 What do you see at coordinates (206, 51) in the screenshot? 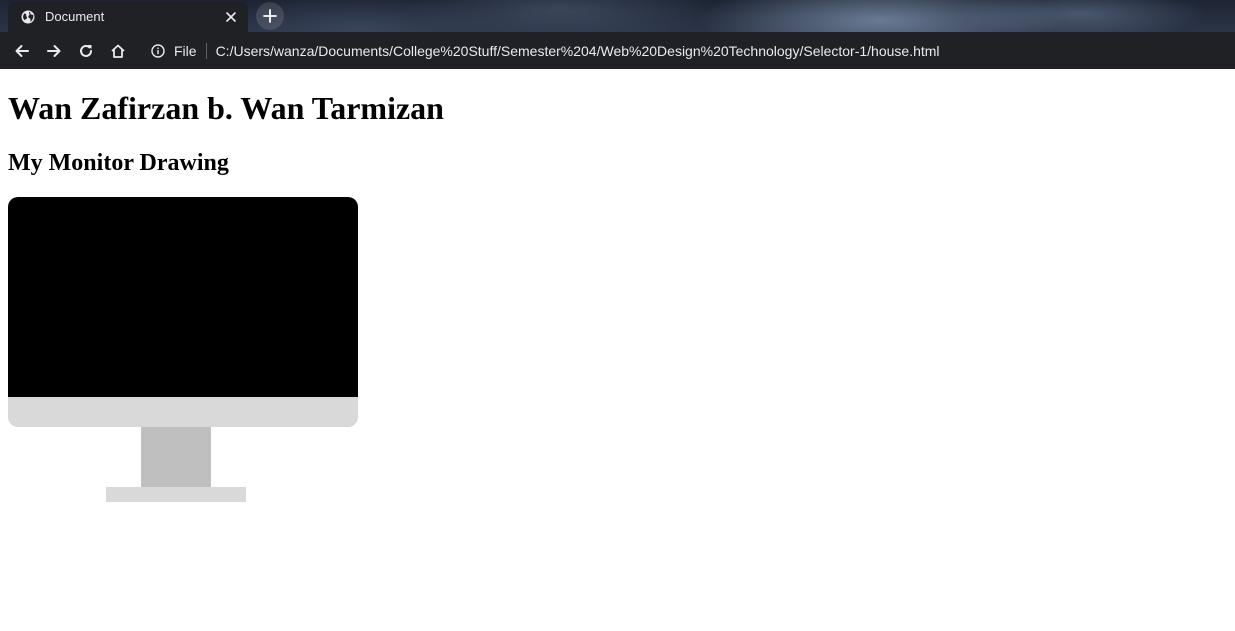
I see `omnibox-divider` at bounding box center [206, 51].